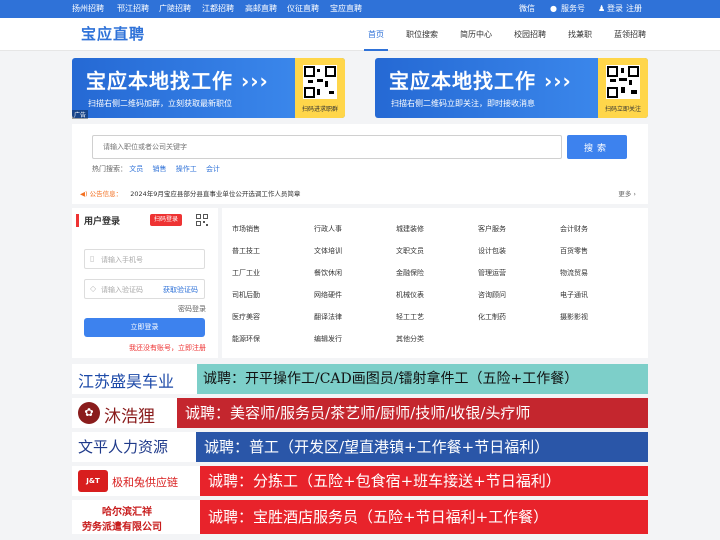 This screenshot has width=720, height=540. I want to click on city-link: 宝应直聘, so click(346, 8).